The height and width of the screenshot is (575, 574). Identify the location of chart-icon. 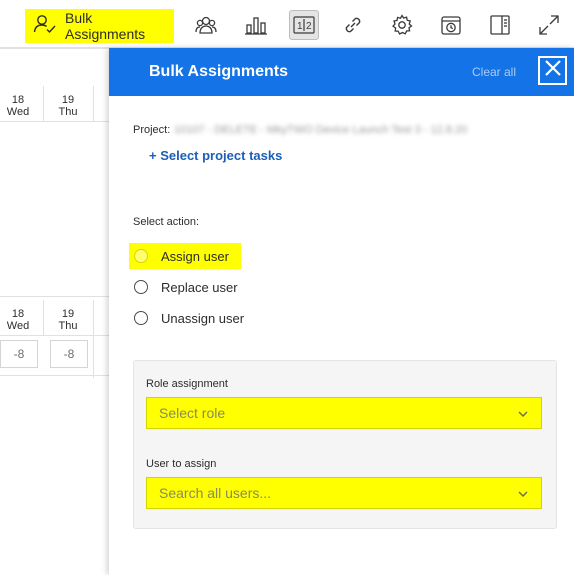
(256, 25).